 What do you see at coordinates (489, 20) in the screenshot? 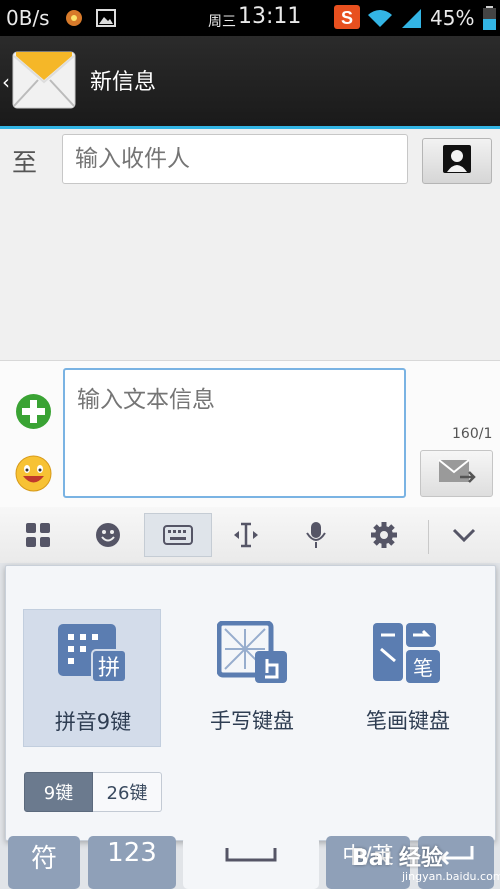
I see `battery-icon` at bounding box center [489, 20].